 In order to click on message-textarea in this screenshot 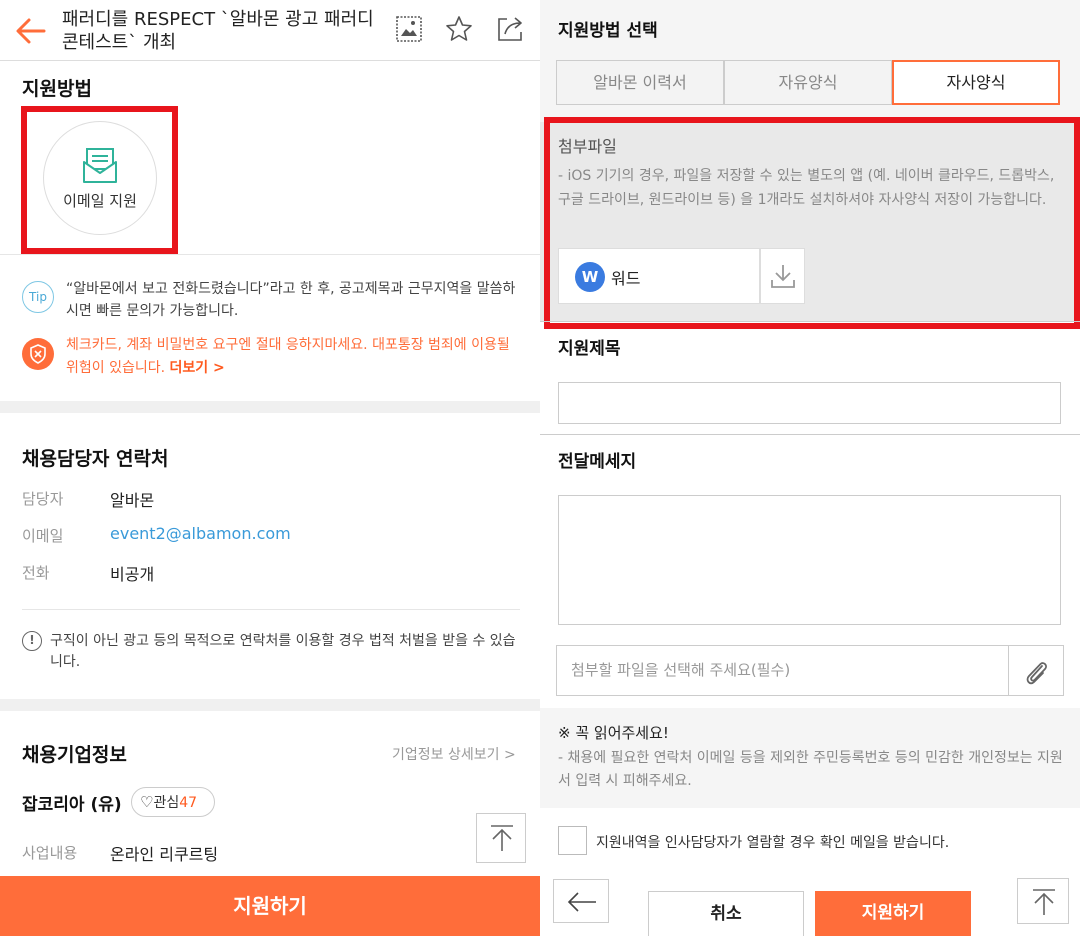, I will do `click(809, 560)`.